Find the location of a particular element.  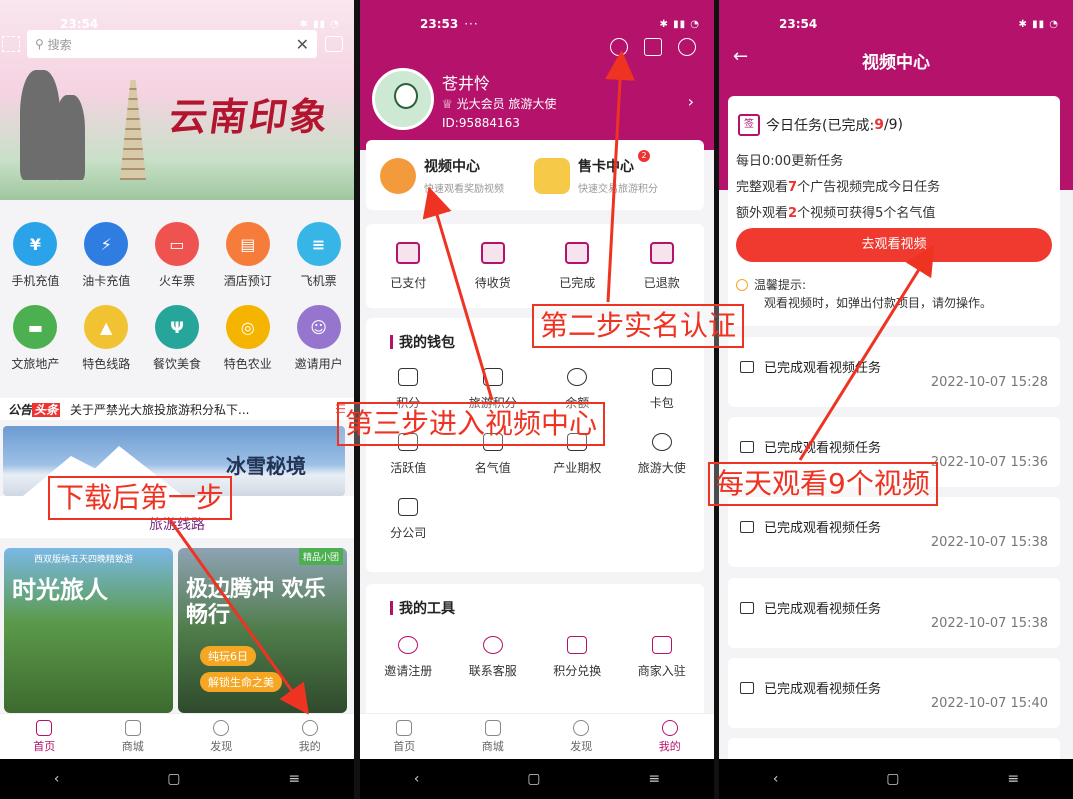

status-icons: ✱ ▮▮ ◔ is located at coordinates (679, 24).